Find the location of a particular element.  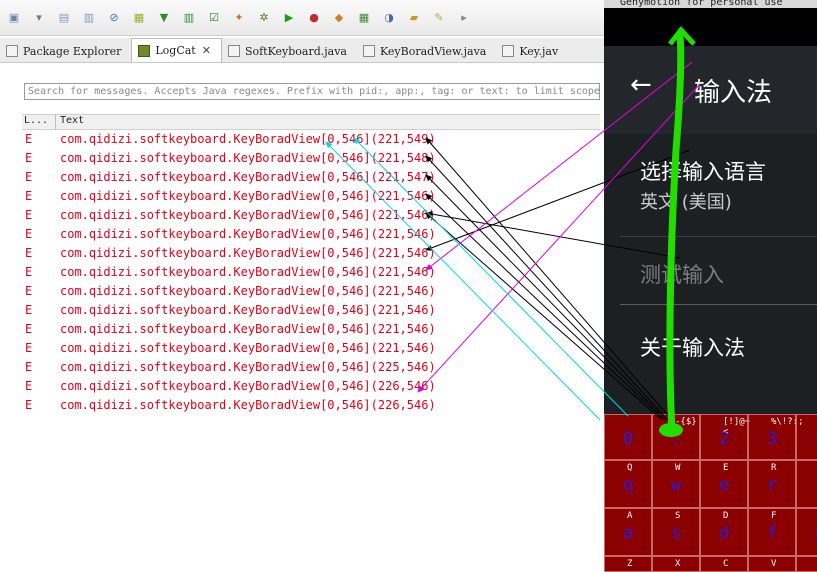

tab-logcat: LogCat ✕ is located at coordinates (176, 50).